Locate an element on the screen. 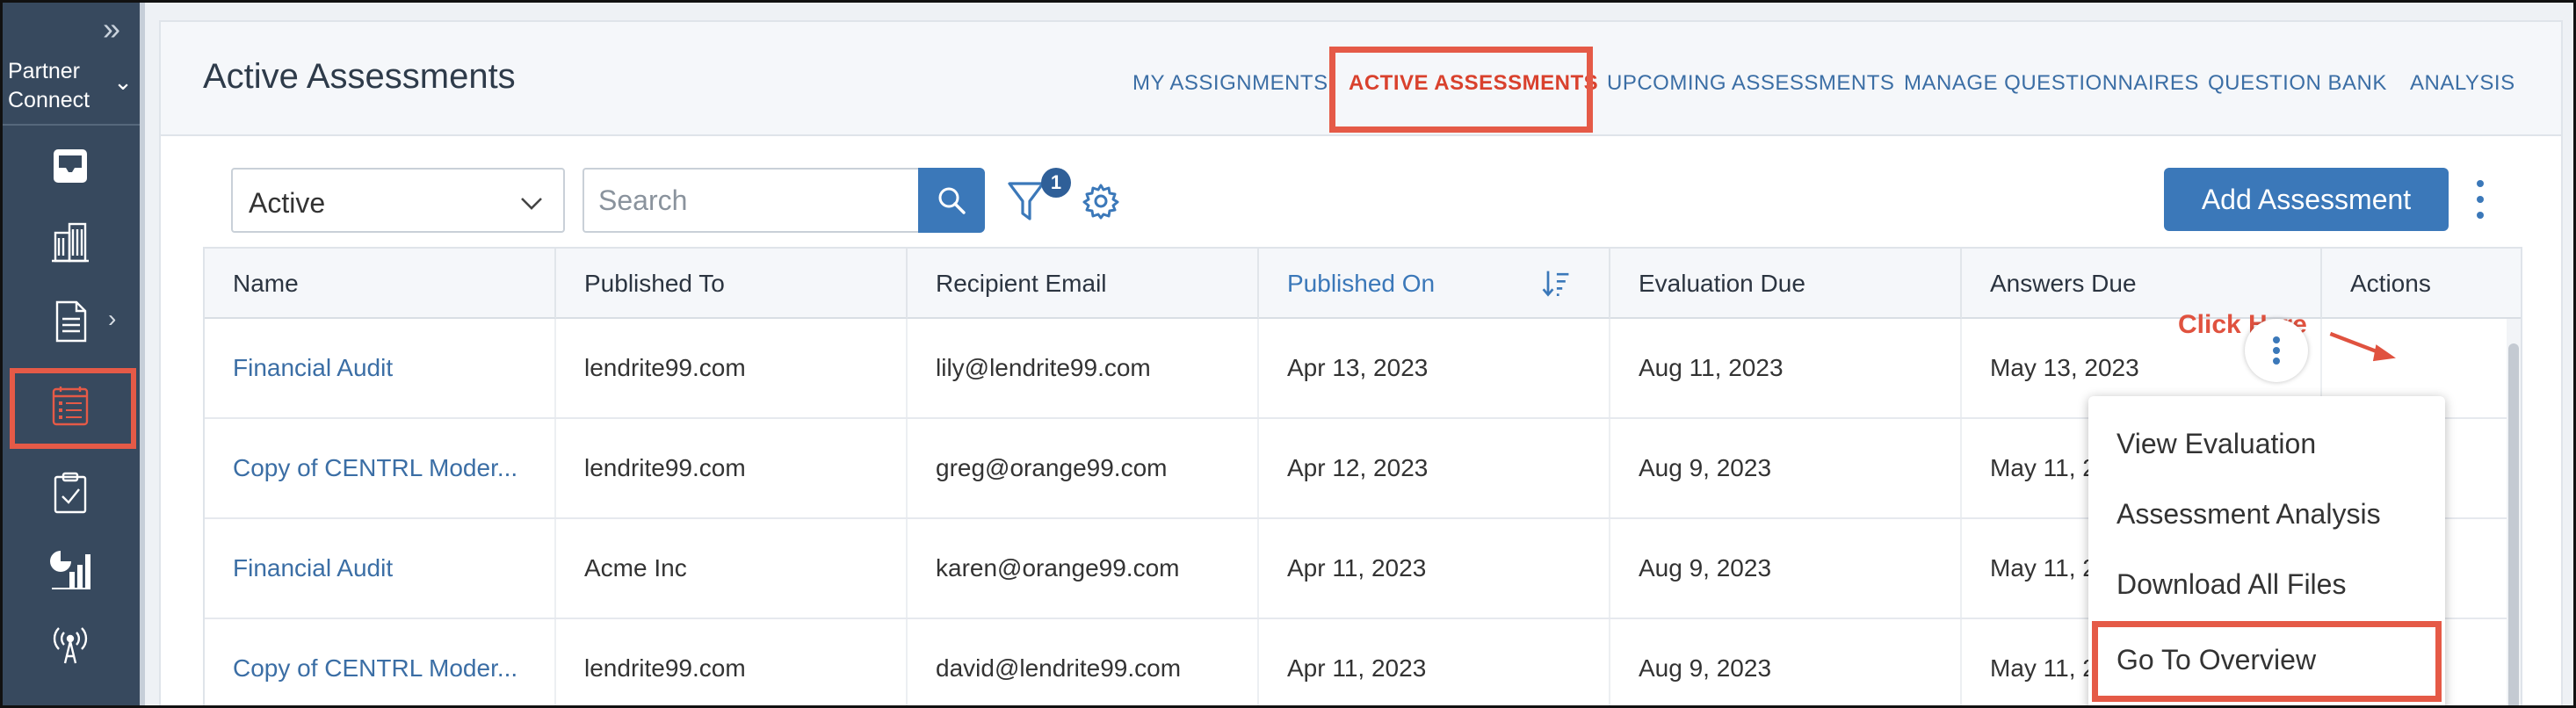  published-on-cell: Apr 12, 2023 is located at coordinates (1434, 468).